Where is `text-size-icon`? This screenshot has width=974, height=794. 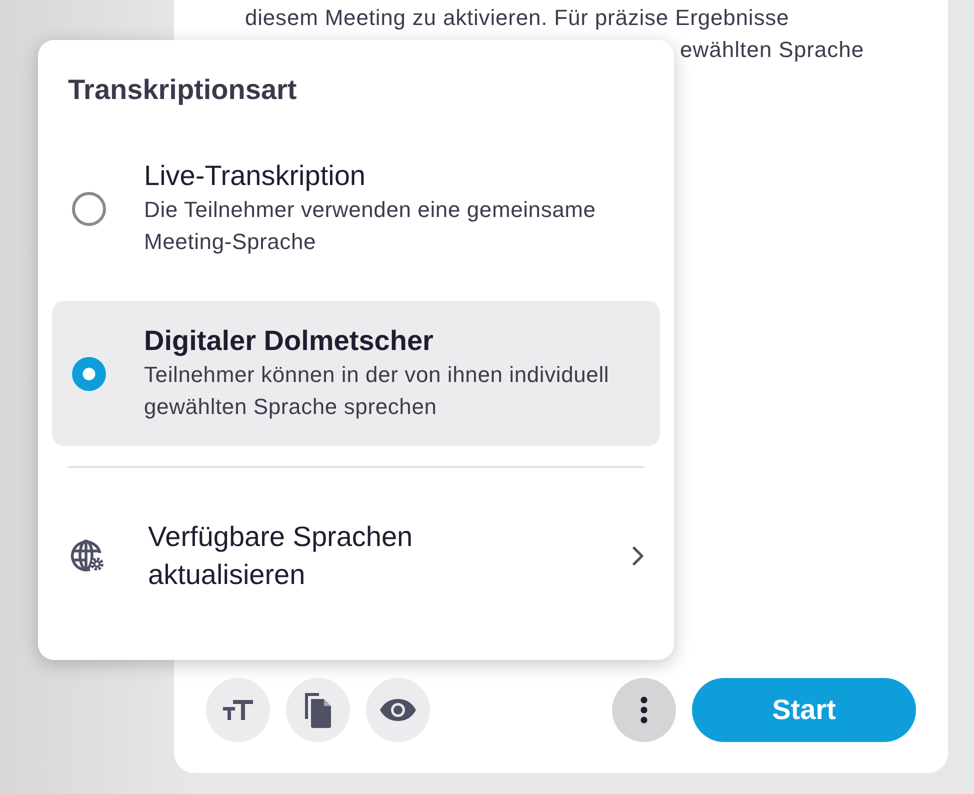 text-size-icon is located at coordinates (238, 710).